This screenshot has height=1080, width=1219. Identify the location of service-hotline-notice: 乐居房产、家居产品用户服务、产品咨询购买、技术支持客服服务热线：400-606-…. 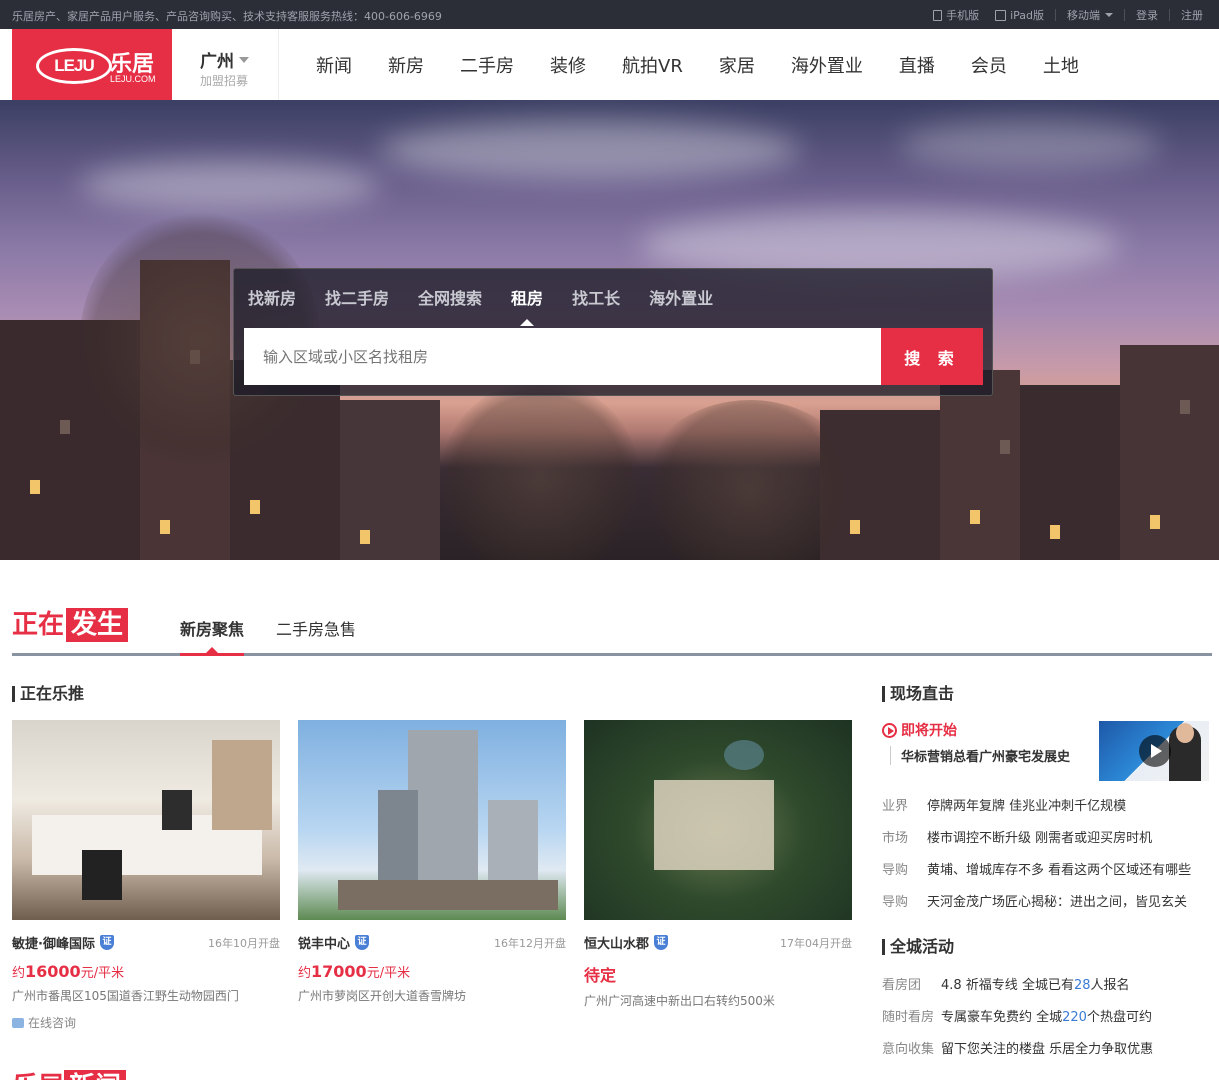
(227, 16).